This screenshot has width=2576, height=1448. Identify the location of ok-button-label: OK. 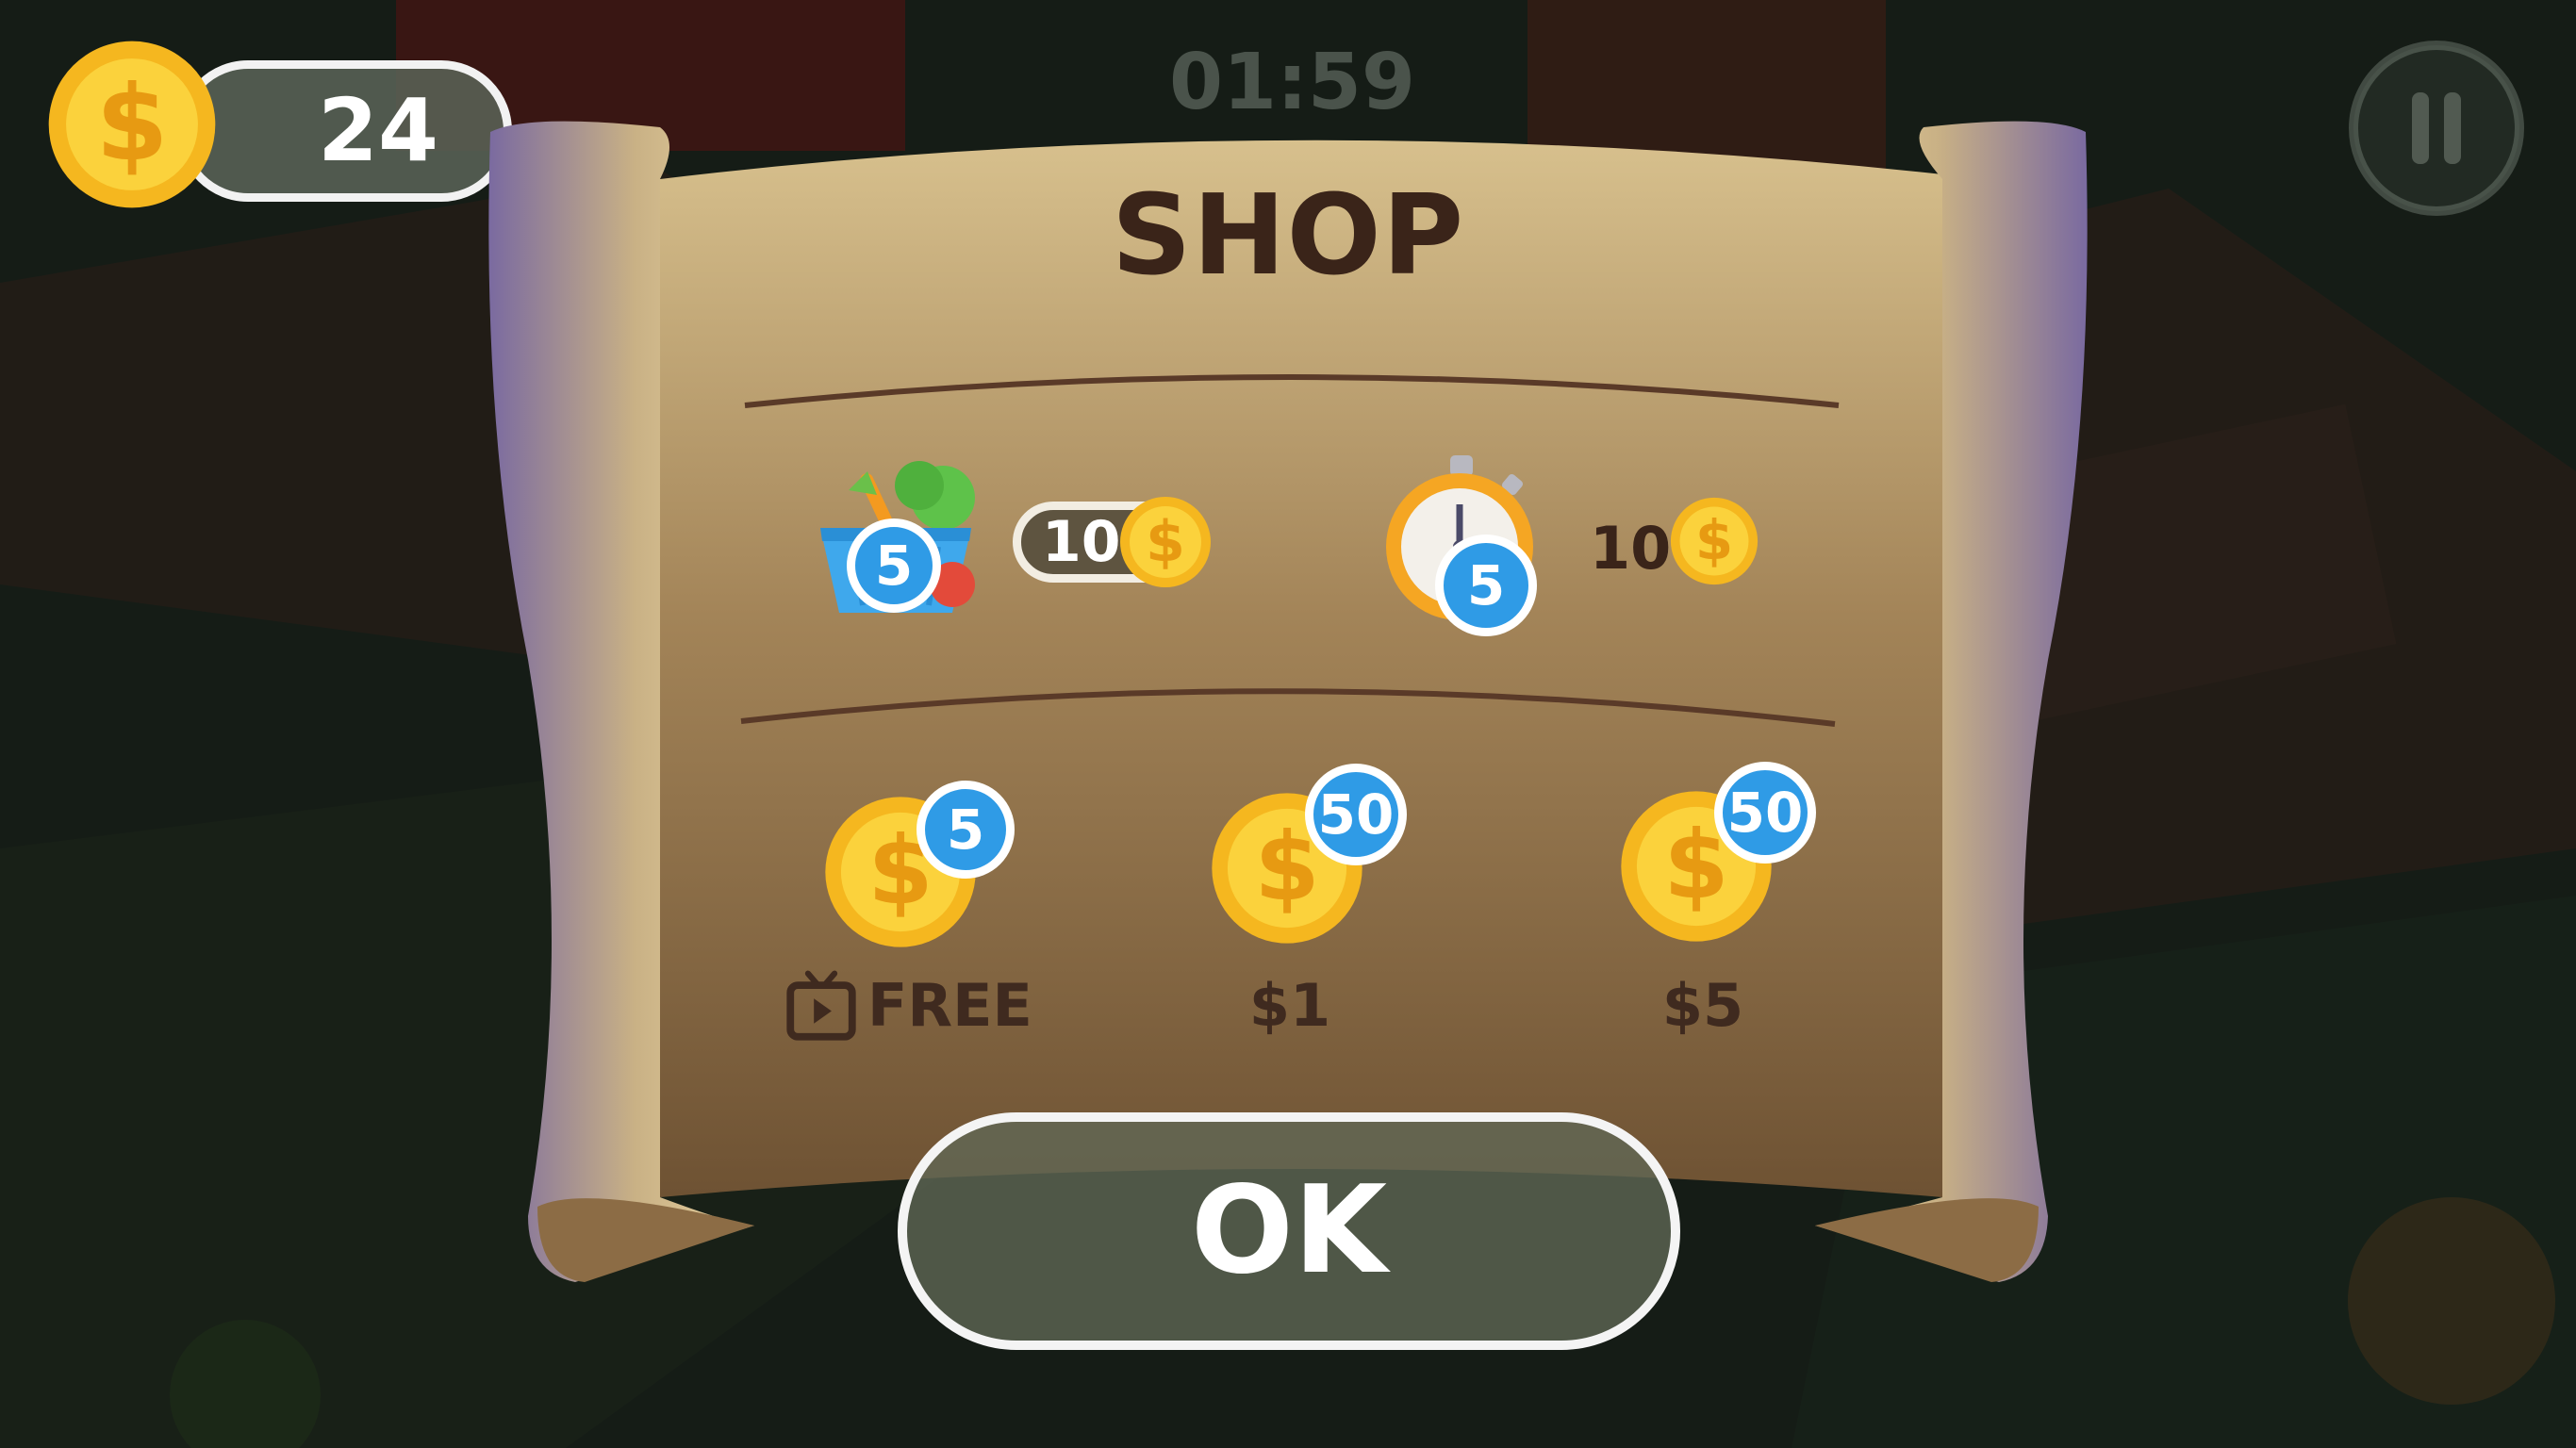
(1289, 1230).